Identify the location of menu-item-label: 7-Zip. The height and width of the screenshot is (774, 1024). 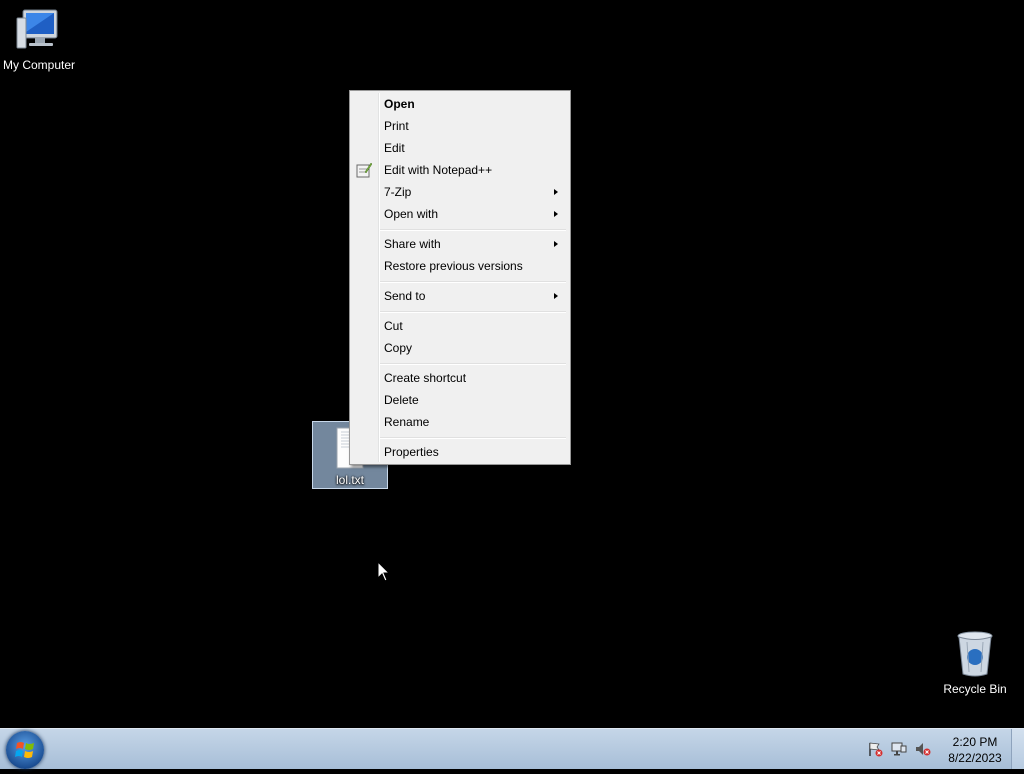
(398, 192).